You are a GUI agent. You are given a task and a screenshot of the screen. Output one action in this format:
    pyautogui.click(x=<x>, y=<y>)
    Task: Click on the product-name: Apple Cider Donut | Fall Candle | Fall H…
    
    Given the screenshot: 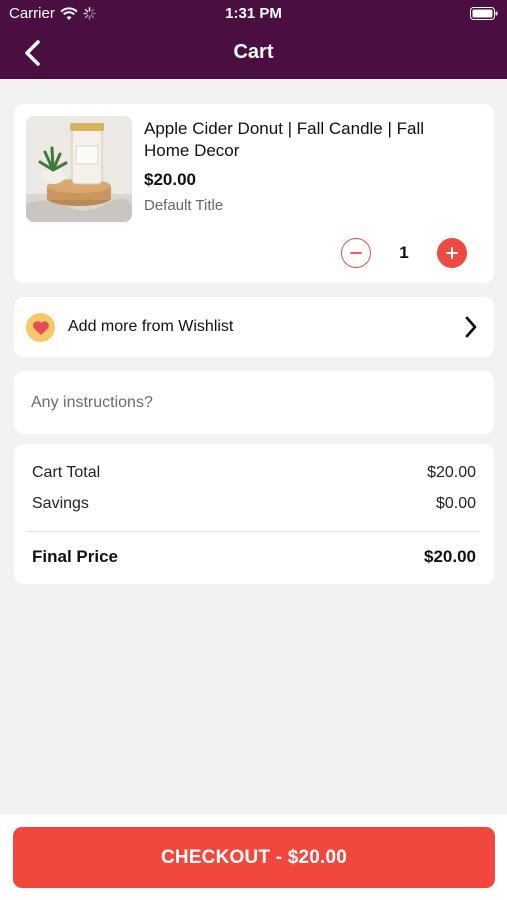 What is the action you would take?
    pyautogui.click(x=309, y=140)
    